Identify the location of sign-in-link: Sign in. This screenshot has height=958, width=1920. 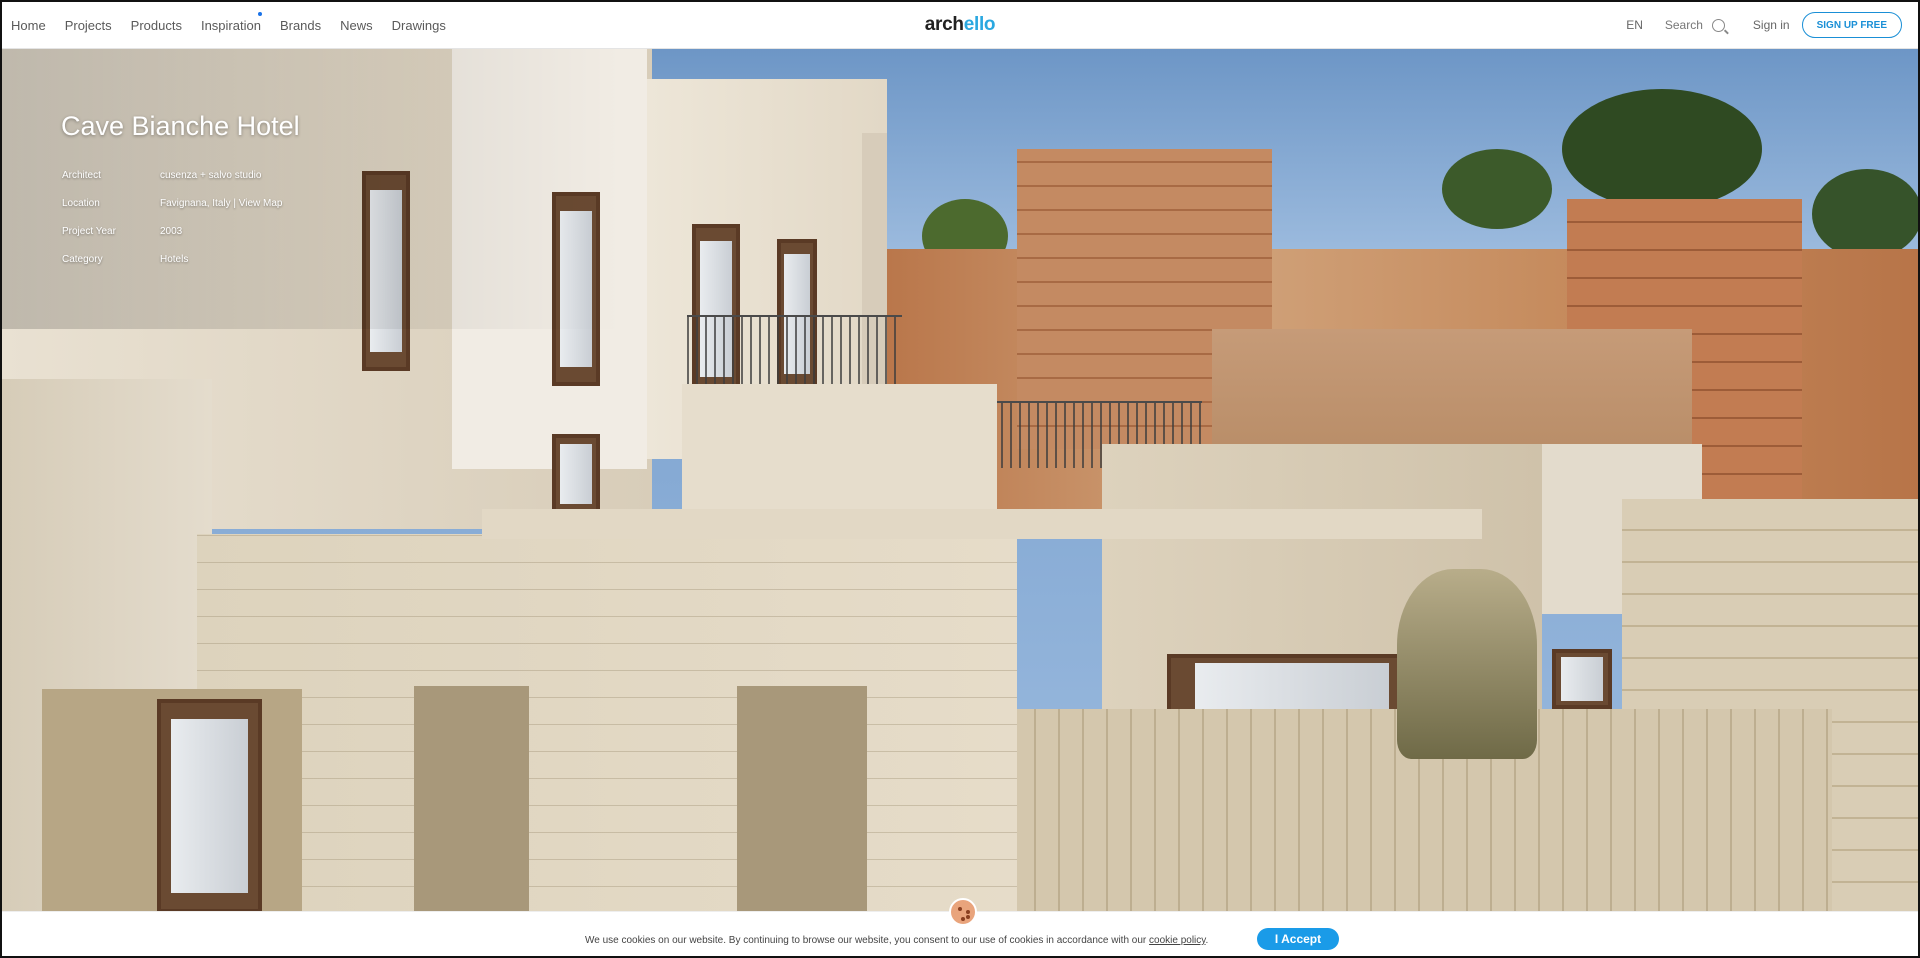
(1771, 25).